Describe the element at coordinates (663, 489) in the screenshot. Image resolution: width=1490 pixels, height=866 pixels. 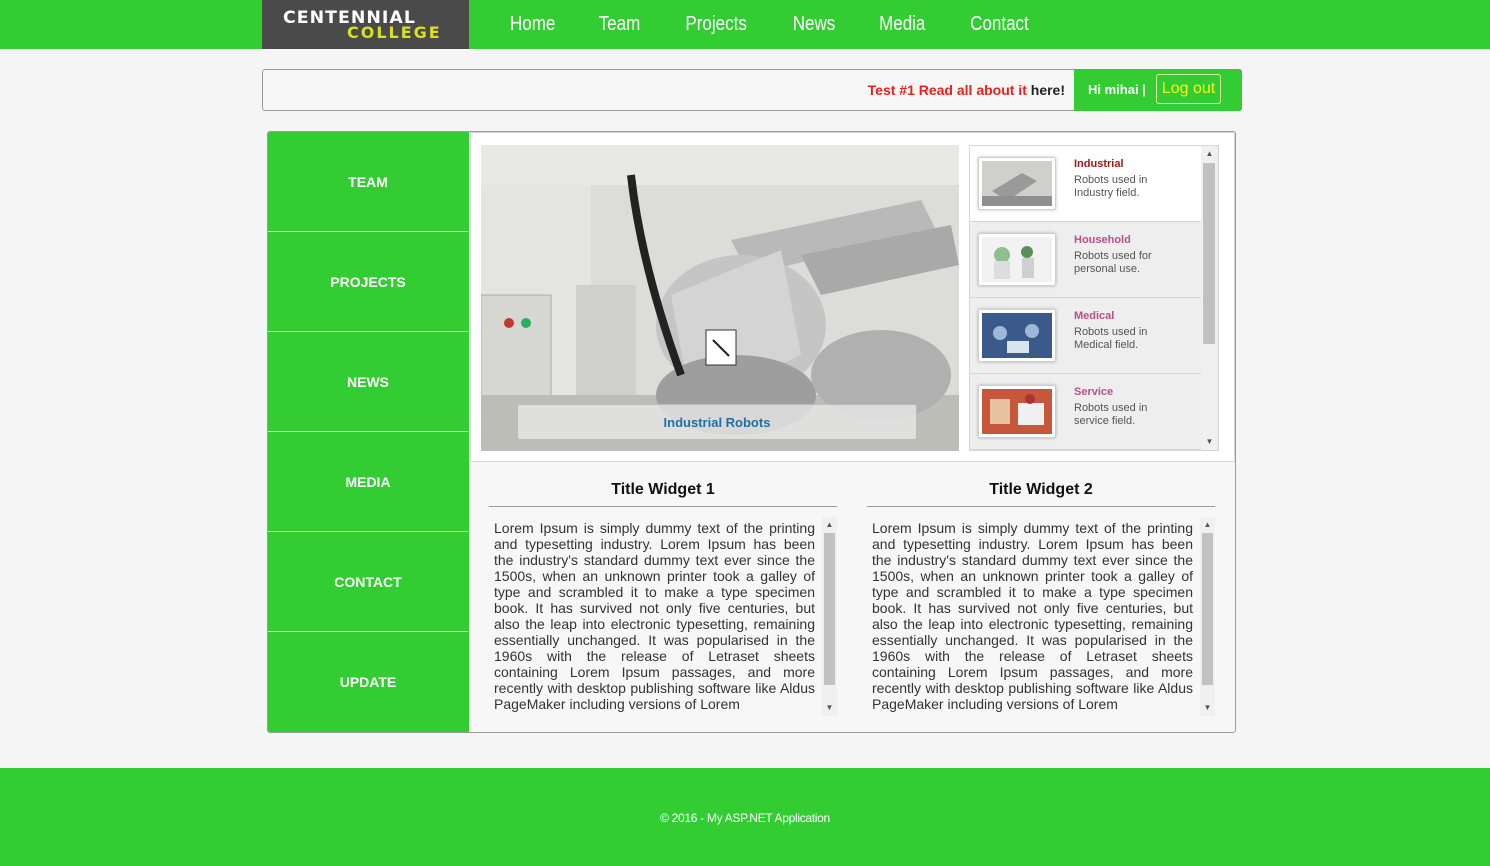
I see `widget-title: Title Widget 1` at that location.